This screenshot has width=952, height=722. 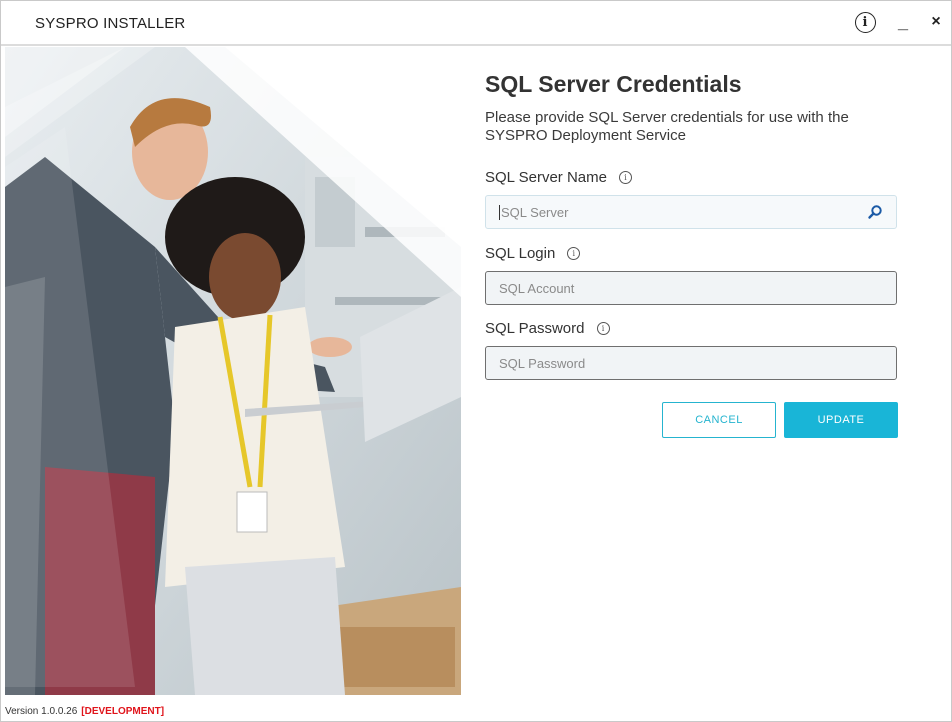 What do you see at coordinates (691, 288) in the screenshot?
I see `sql-login-input: SQL Account` at bounding box center [691, 288].